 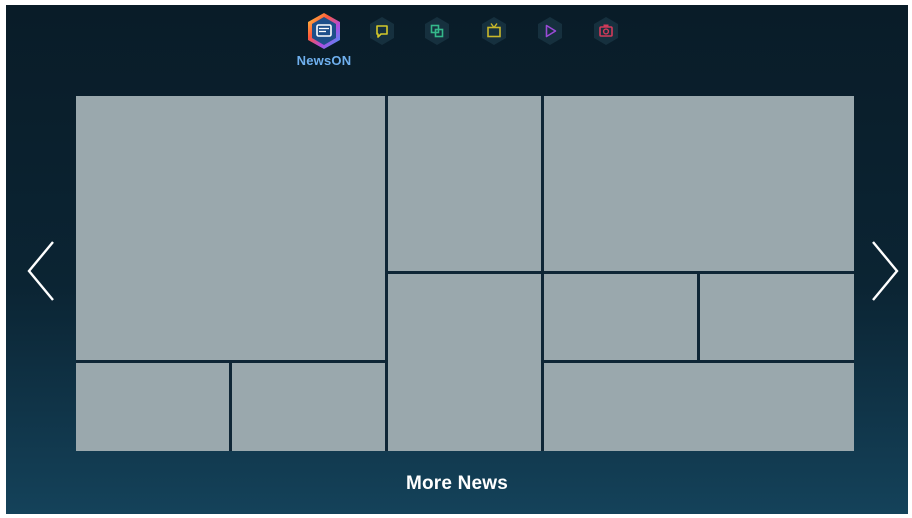 What do you see at coordinates (382, 31) in the screenshot?
I see `chat-icon` at bounding box center [382, 31].